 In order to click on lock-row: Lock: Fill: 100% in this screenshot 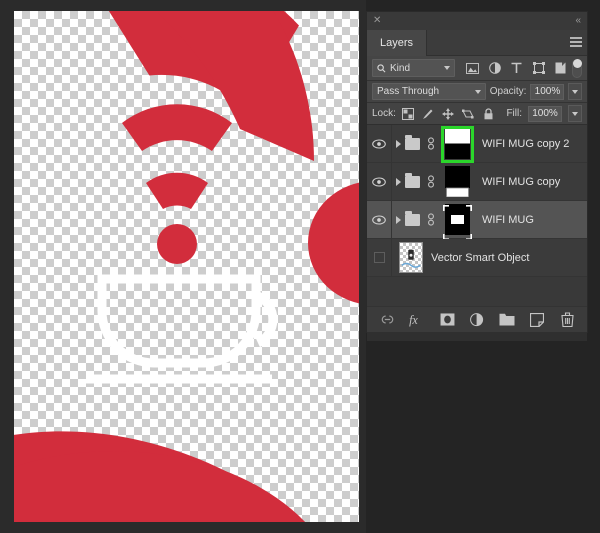, I will do `click(477, 114)`.